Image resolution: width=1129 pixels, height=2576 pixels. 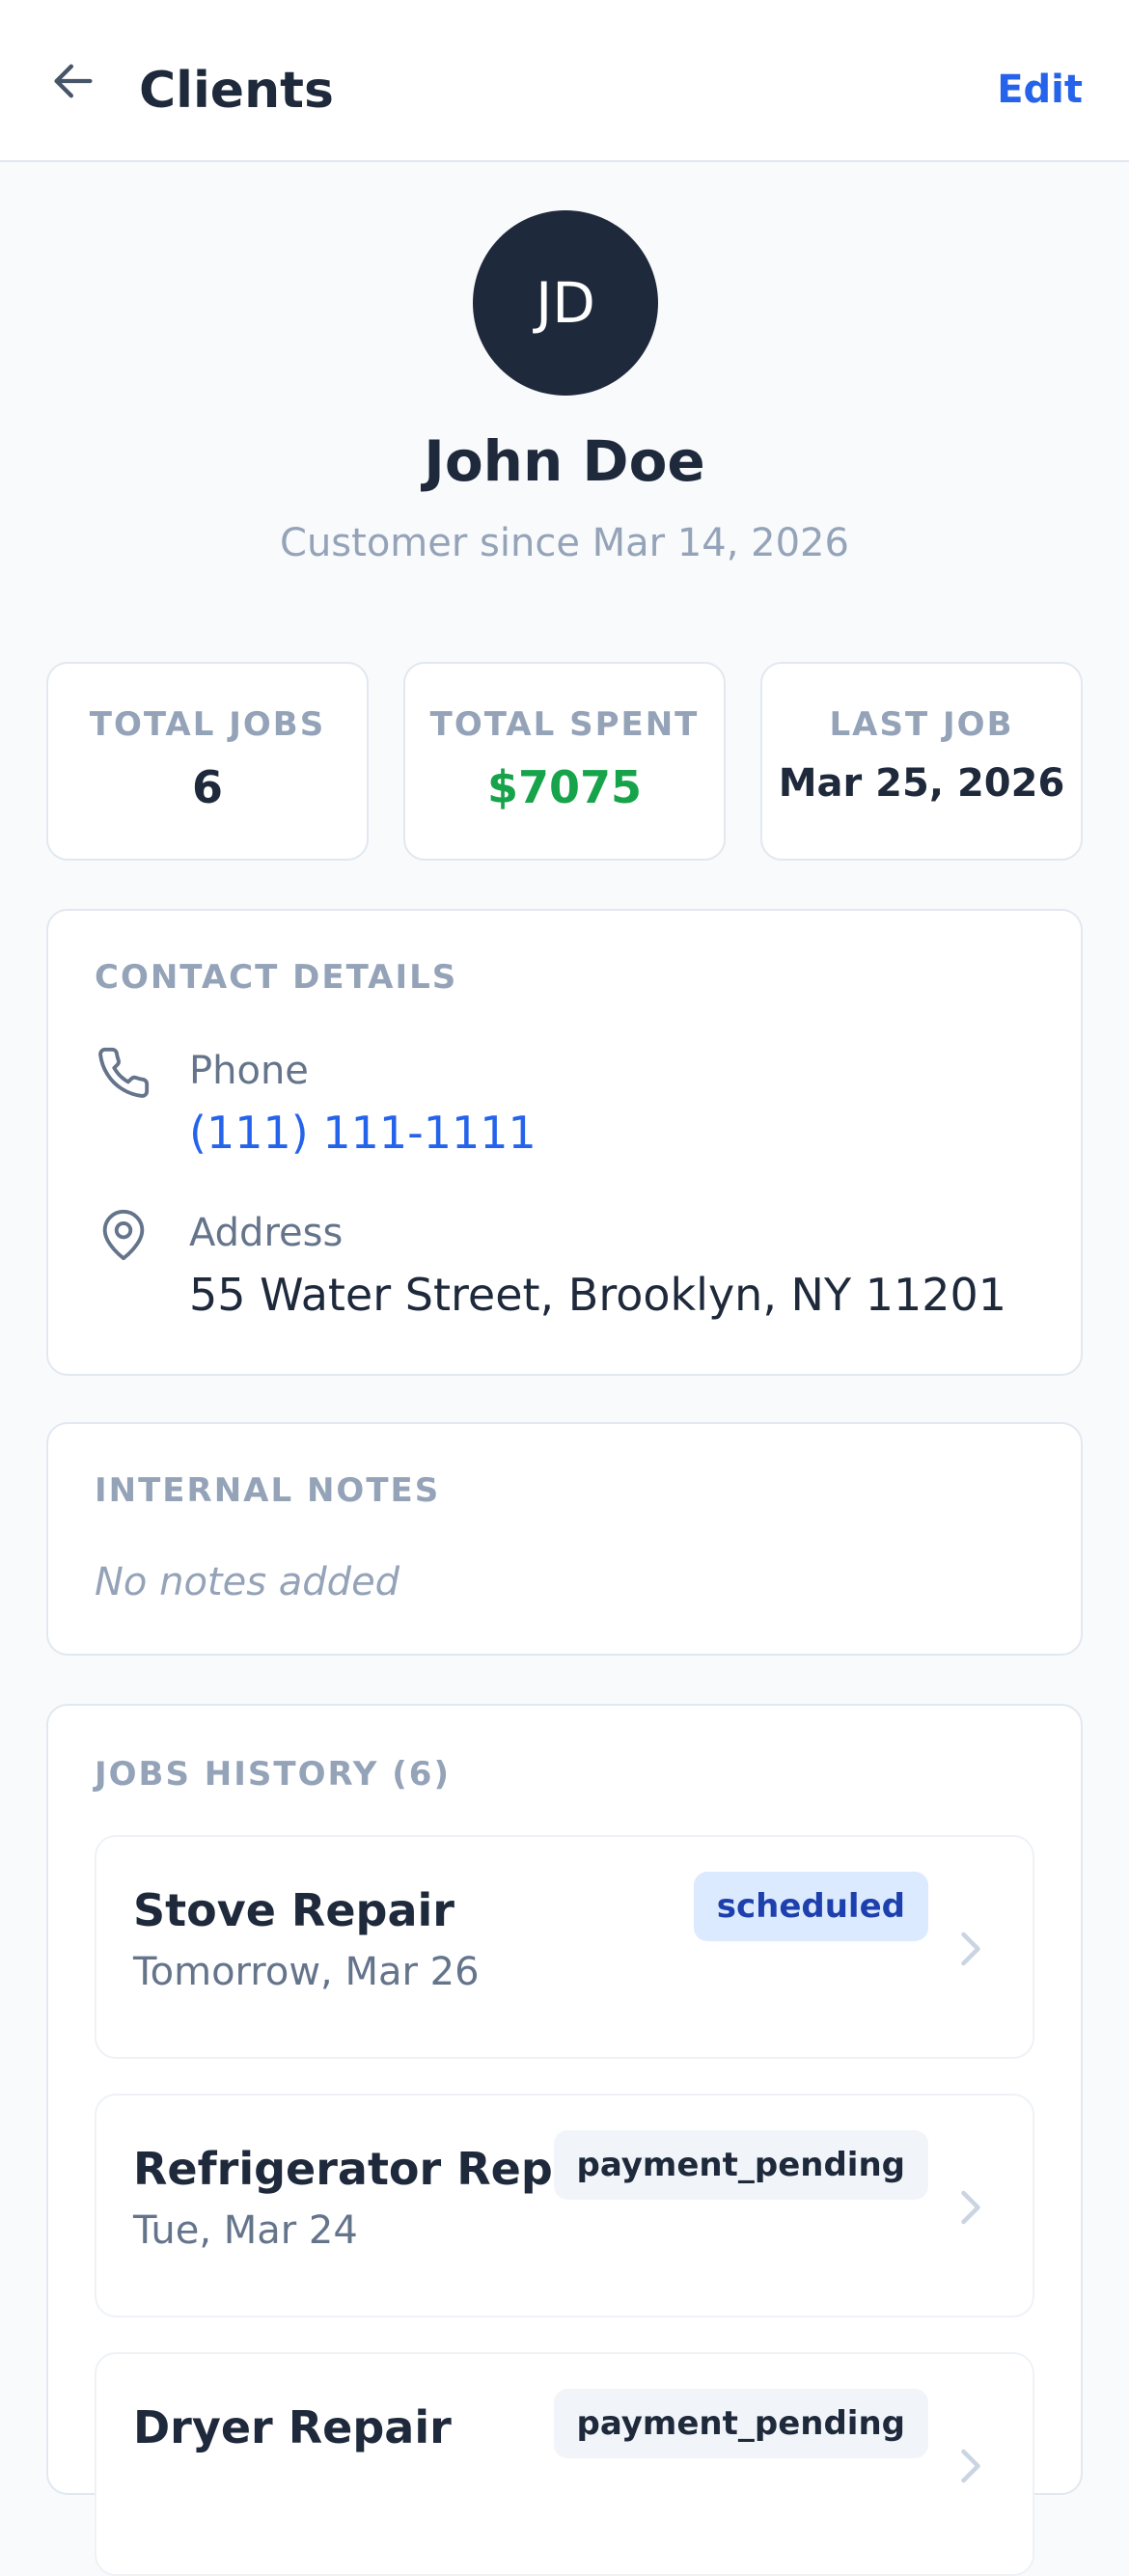 What do you see at coordinates (266, 1233) in the screenshot?
I see `address-label: Address` at bounding box center [266, 1233].